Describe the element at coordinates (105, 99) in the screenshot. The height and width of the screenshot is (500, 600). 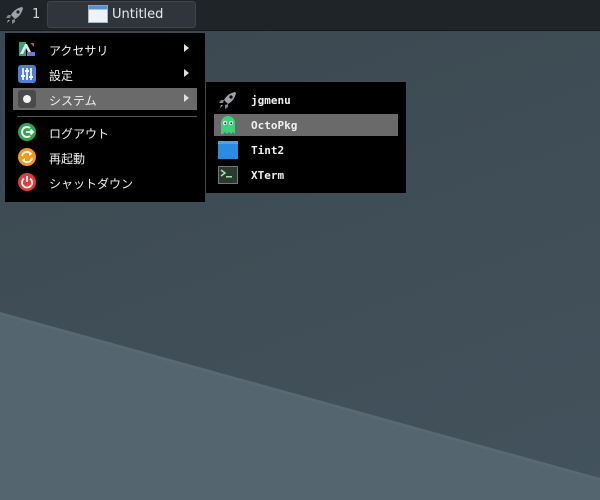
I see `menu-item-system: システム` at that location.